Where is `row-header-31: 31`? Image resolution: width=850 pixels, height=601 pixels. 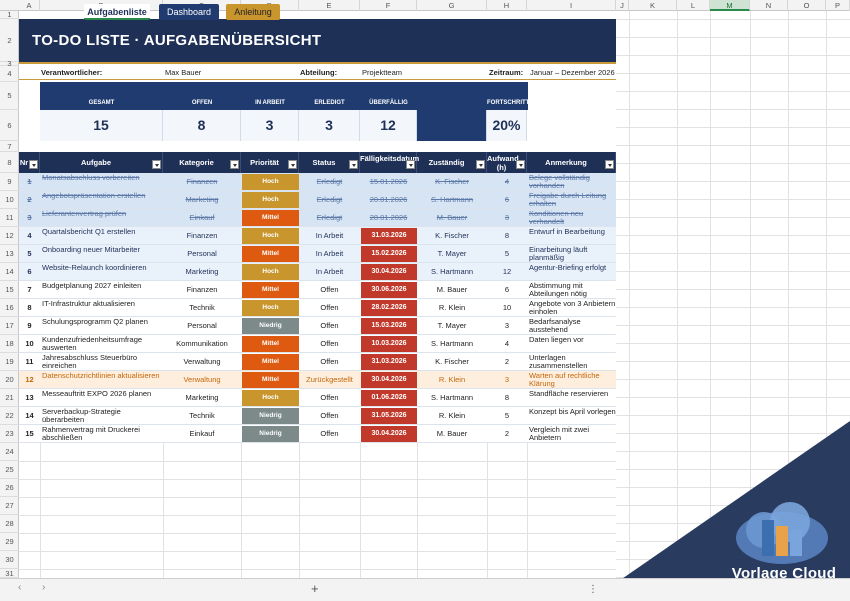
row-header-31: 31 is located at coordinates (9, 573).